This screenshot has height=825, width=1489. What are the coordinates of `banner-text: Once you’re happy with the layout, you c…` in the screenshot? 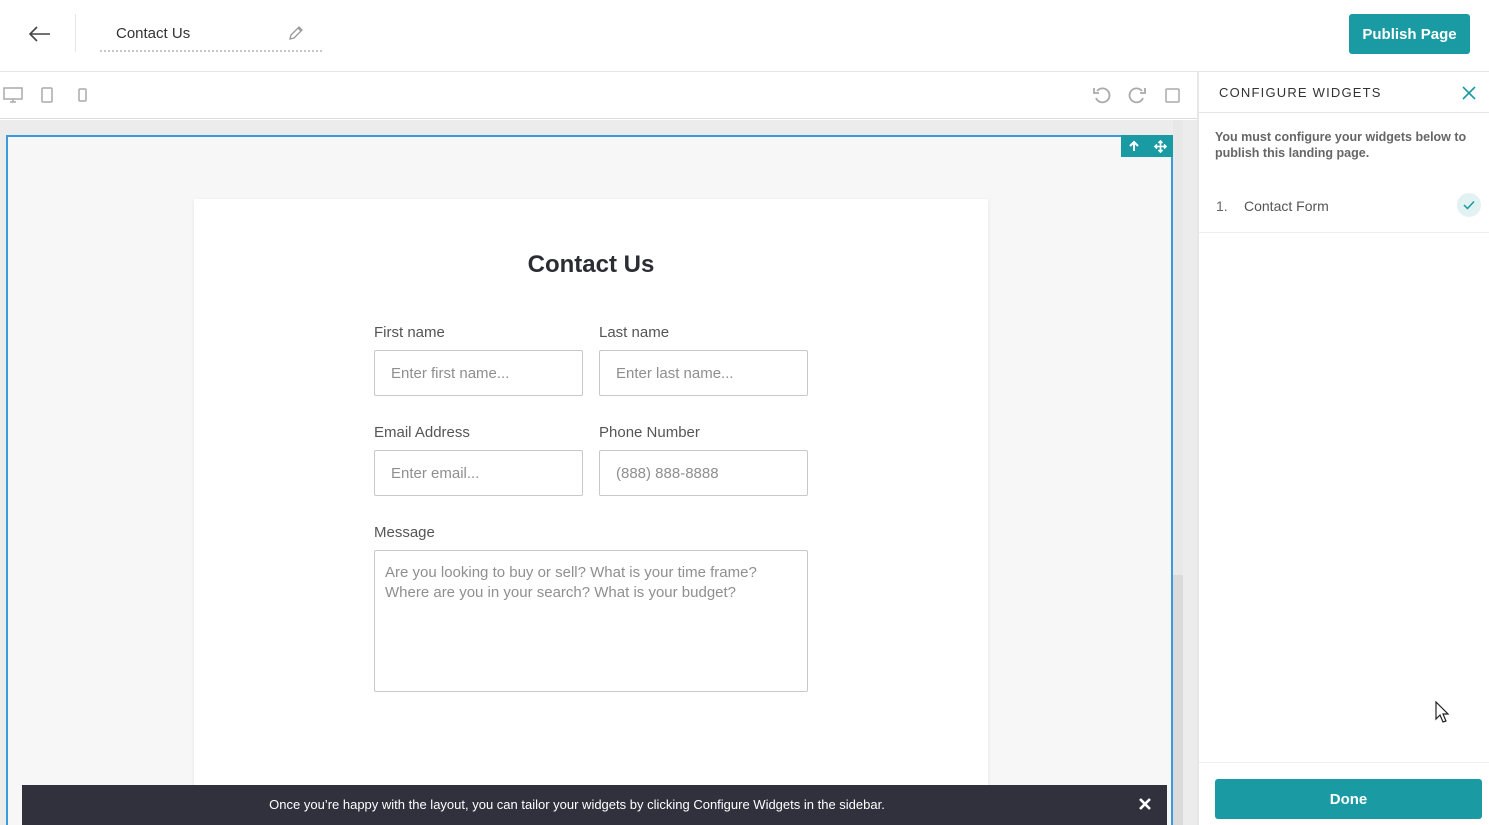 It's located at (577, 804).